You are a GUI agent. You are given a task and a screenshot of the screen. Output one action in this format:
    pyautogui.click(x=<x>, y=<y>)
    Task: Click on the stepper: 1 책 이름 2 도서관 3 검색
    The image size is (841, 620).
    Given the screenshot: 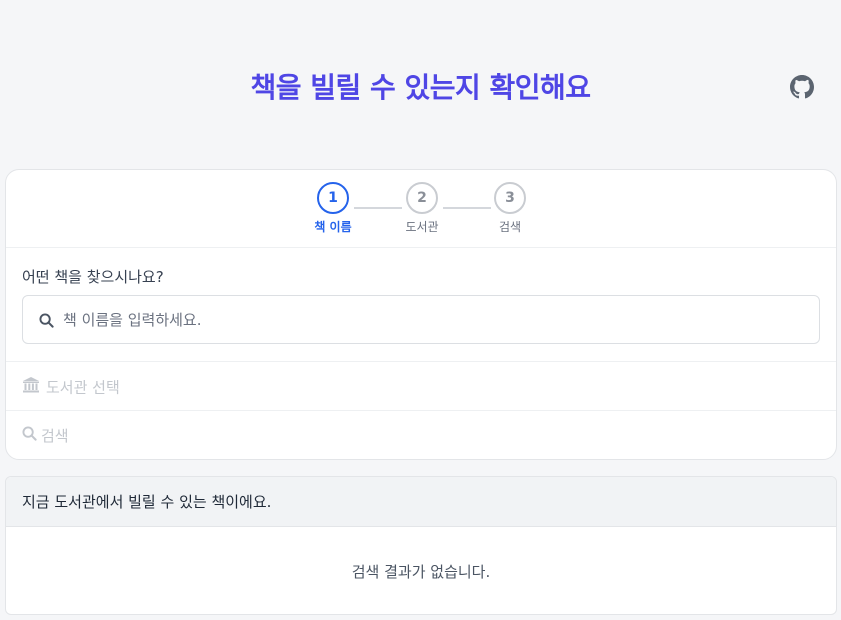 What is the action you would take?
    pyautogui.click(x=421, y=209)
    